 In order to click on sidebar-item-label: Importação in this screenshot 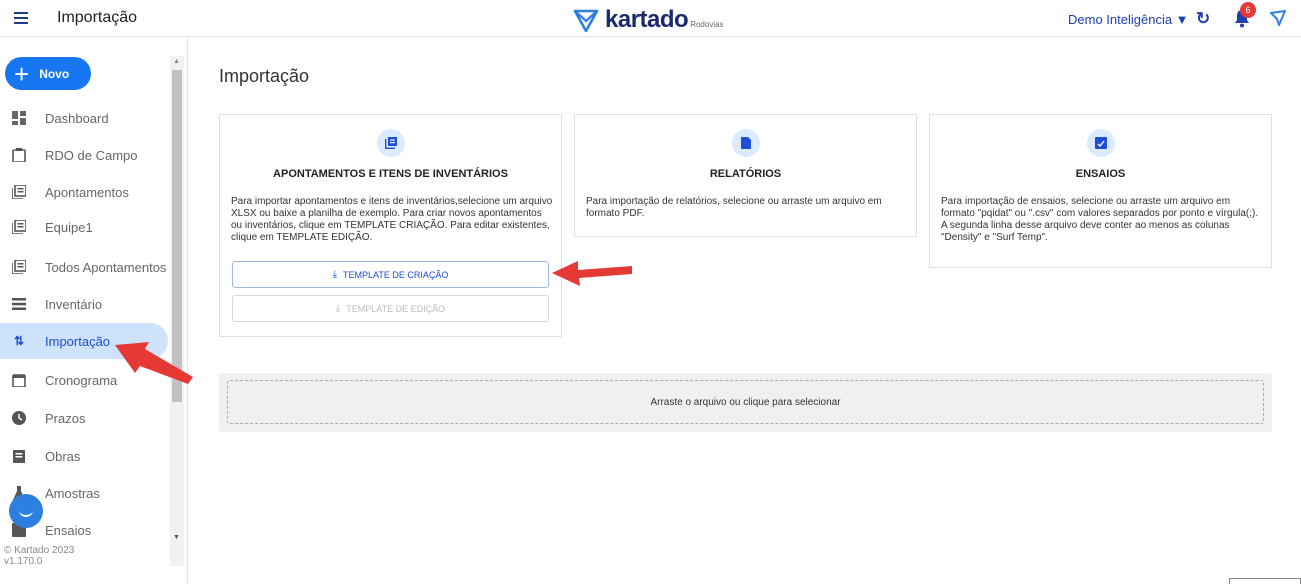, I will do `click(78, 341)`.